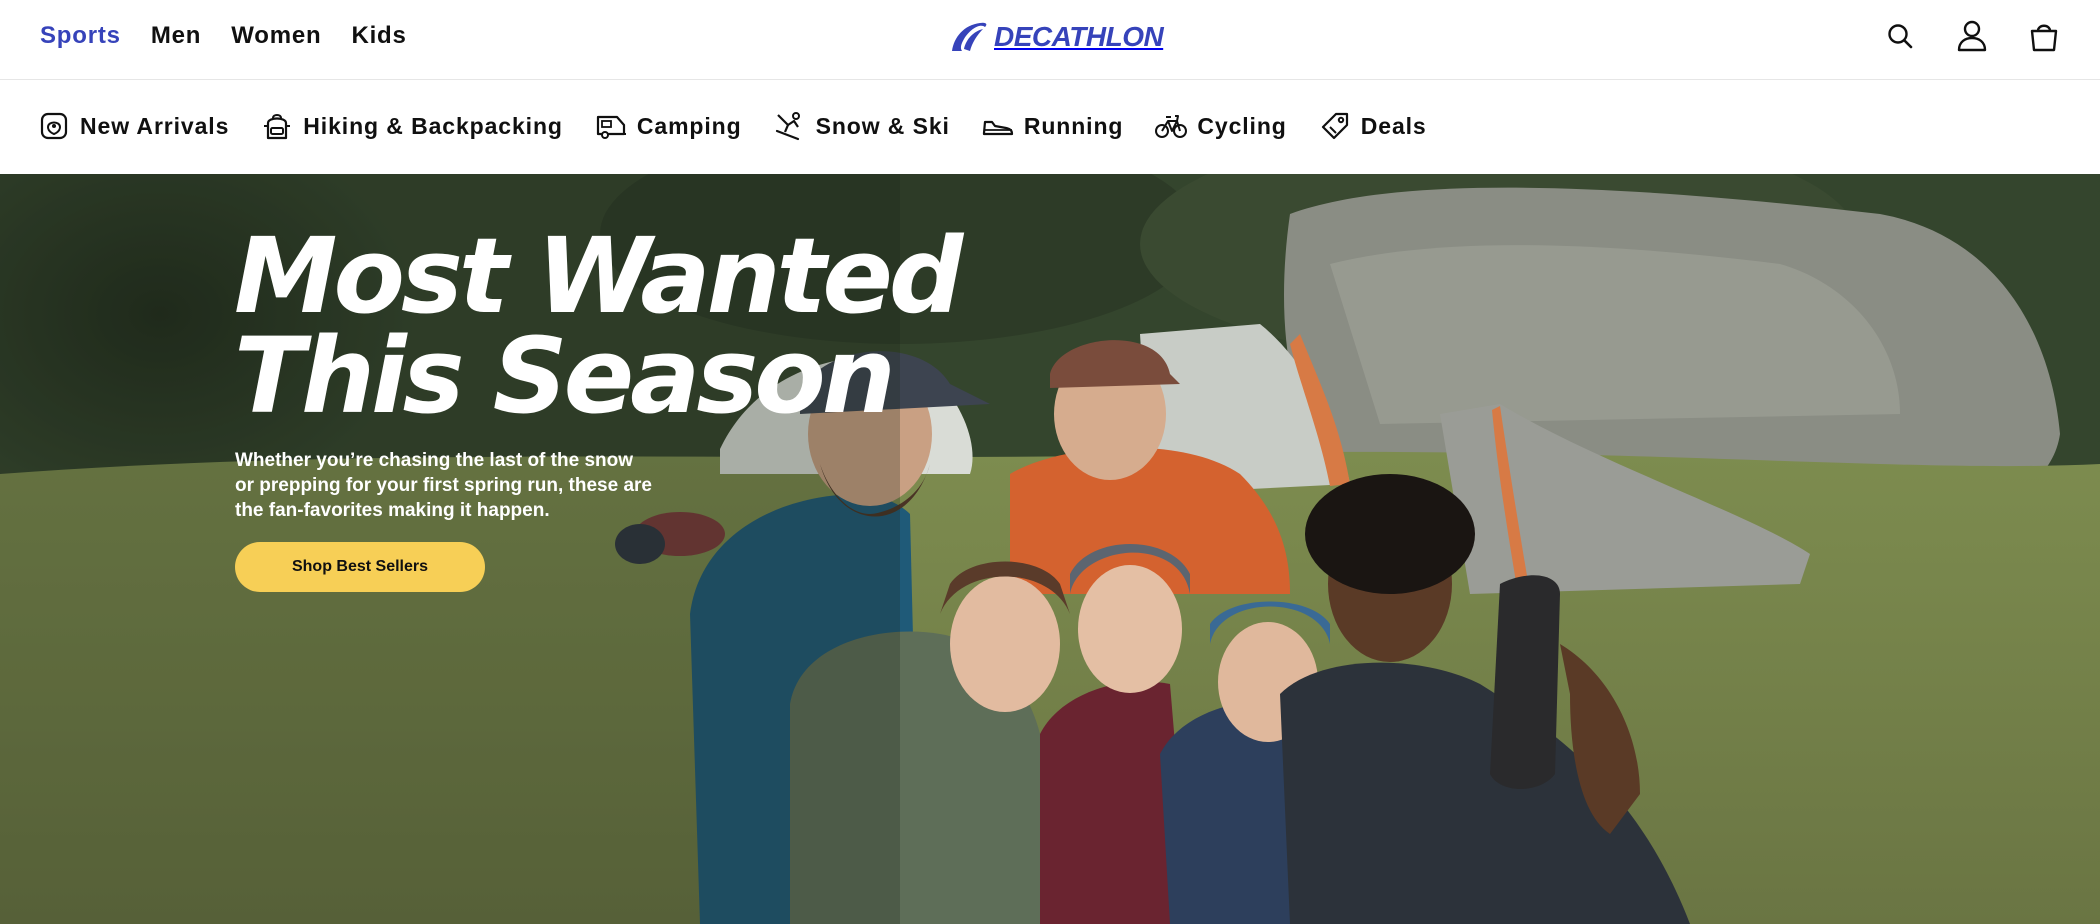 The image size is (2100, 924). I want to click on logo-text: DECATHLON, so click(1079, 36).